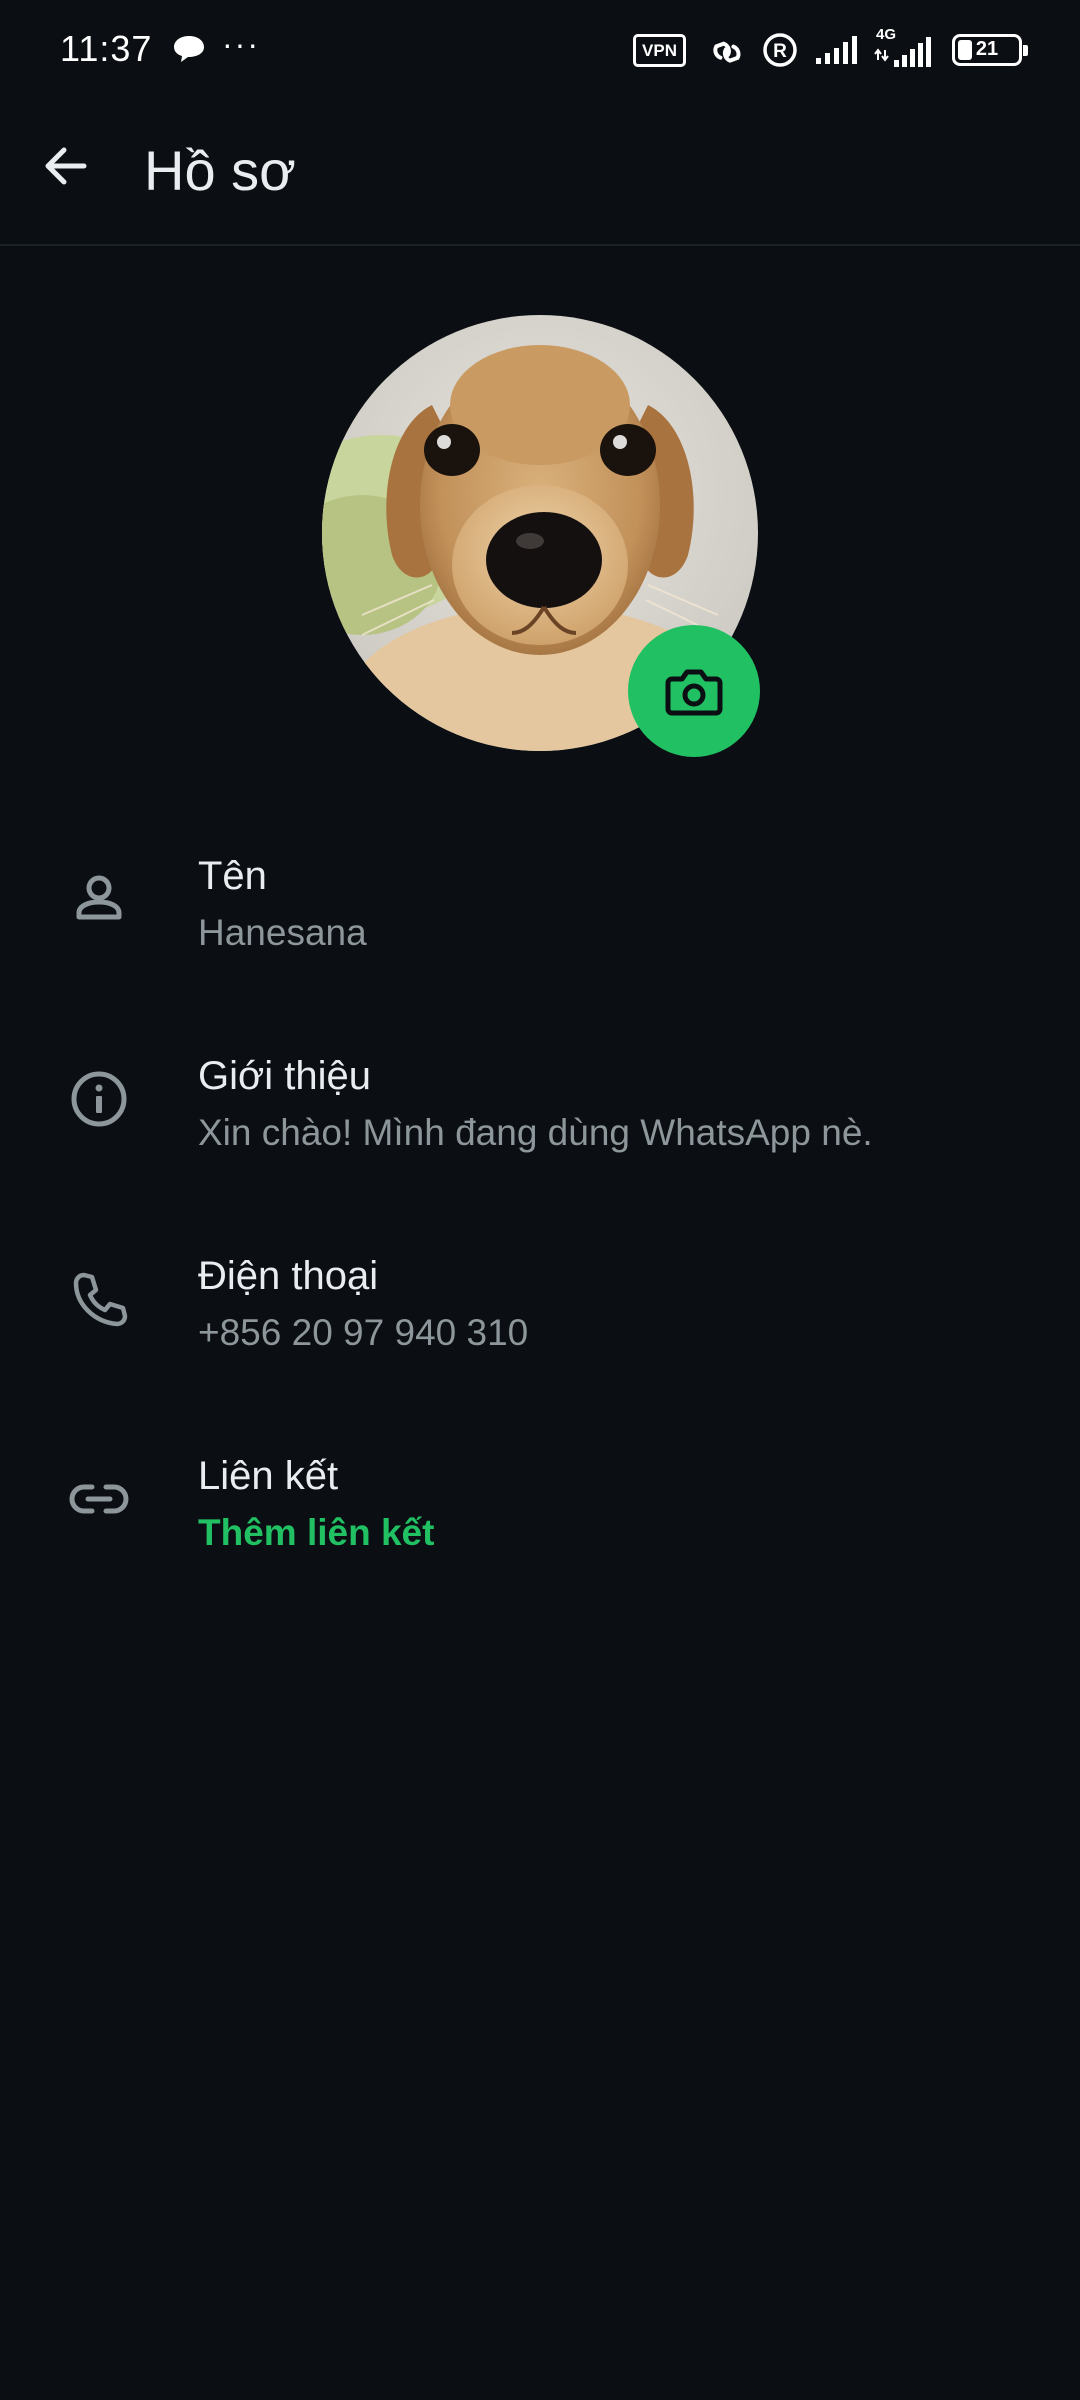  What do you see at coordinates (990, 50) in the screenshot?
I see `battery-icon: 21` at bounding box center [990, 50].